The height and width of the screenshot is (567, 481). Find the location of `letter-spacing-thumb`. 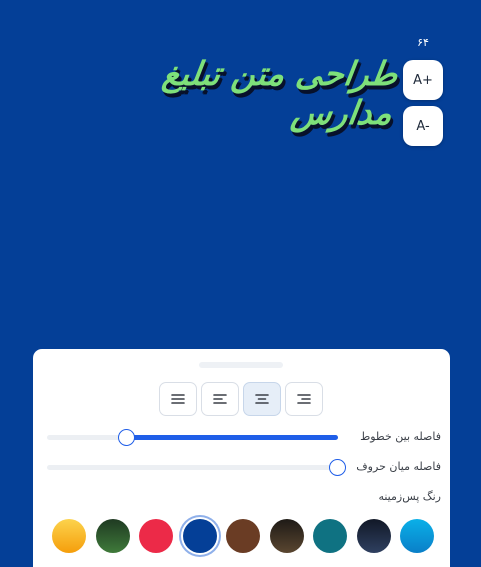

letter-spacing-thumb is located at coordinates (337, 467).